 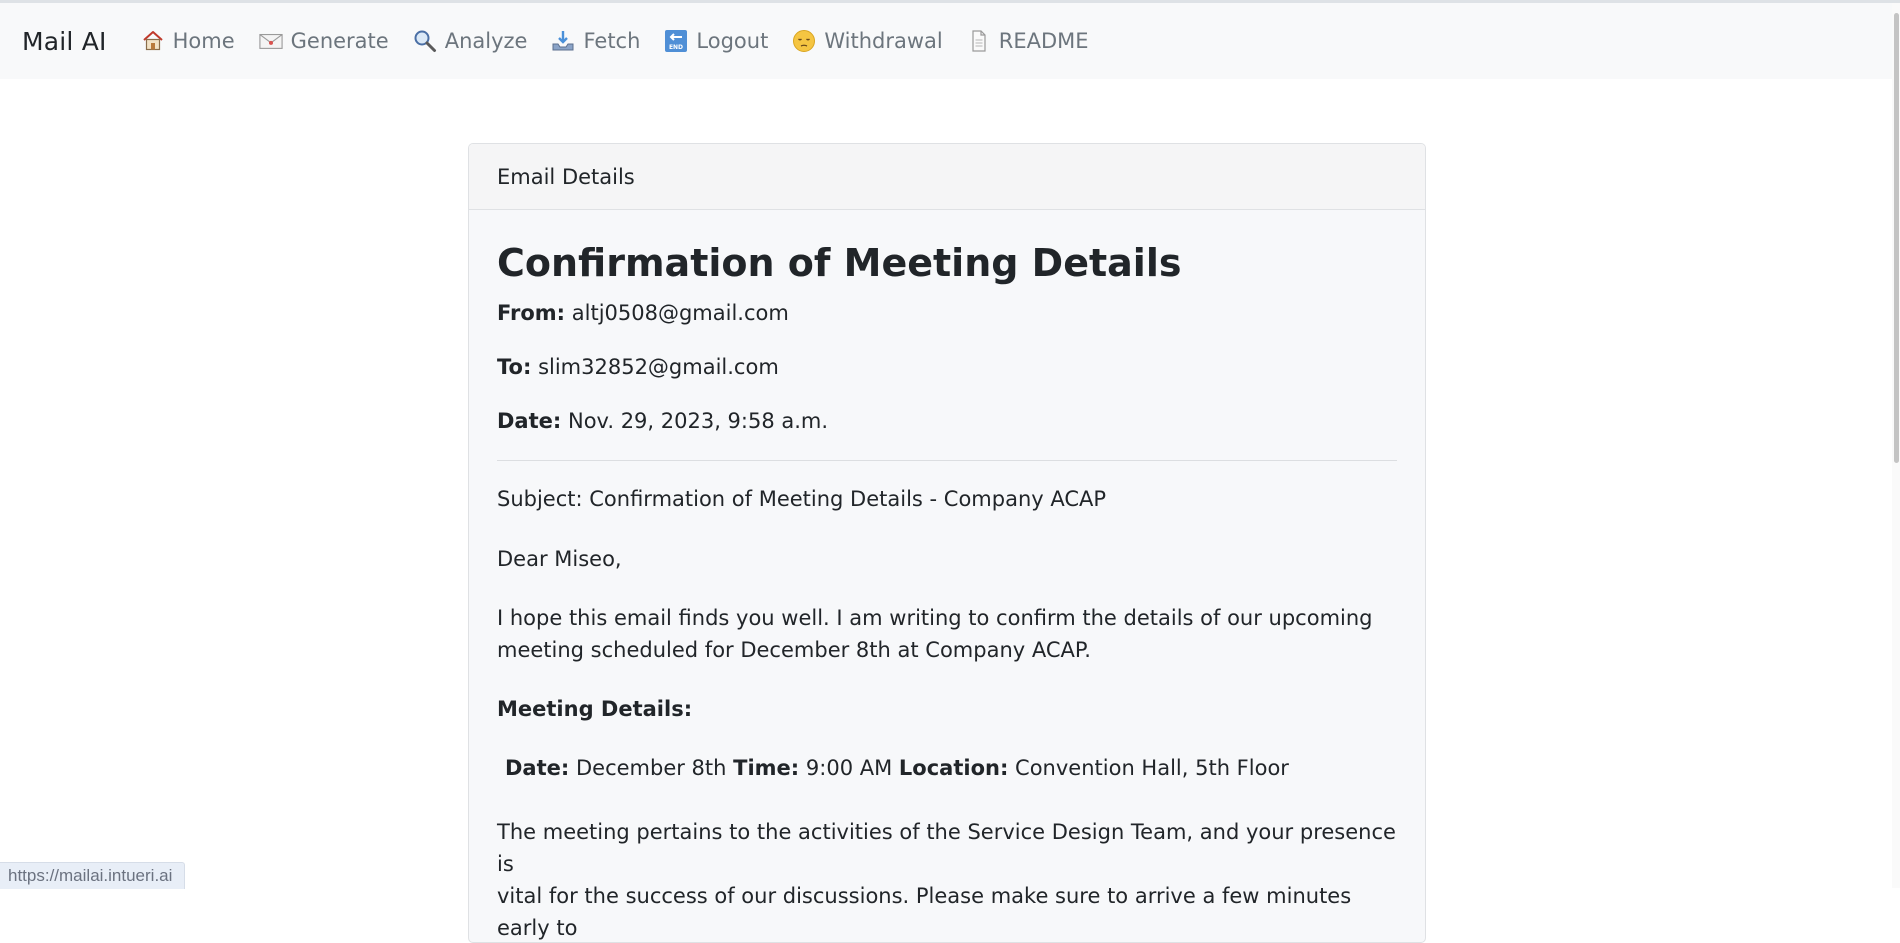 I want to click on to-label: To:, so click(x=514, y=367).